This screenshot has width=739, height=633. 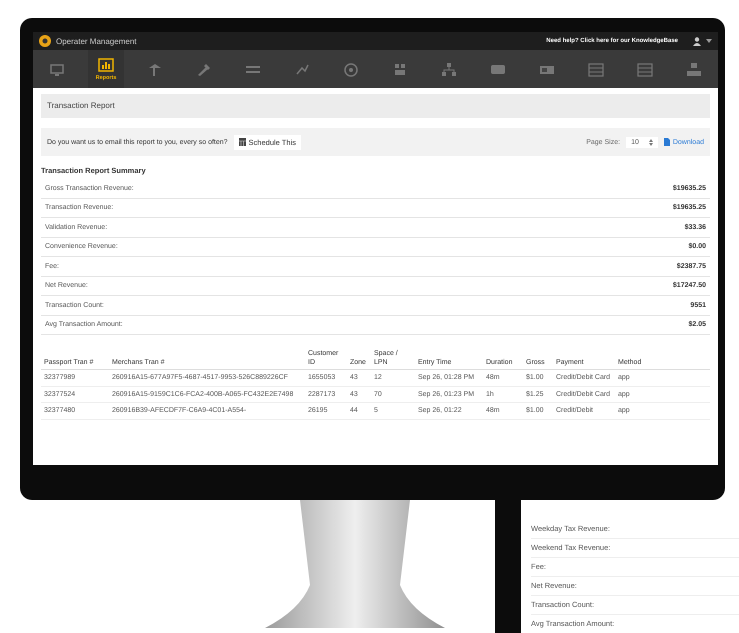 What do you see at coordinates (697, 41) in the screenshot?
I see `user-icon` at bounding box center [697, 41].